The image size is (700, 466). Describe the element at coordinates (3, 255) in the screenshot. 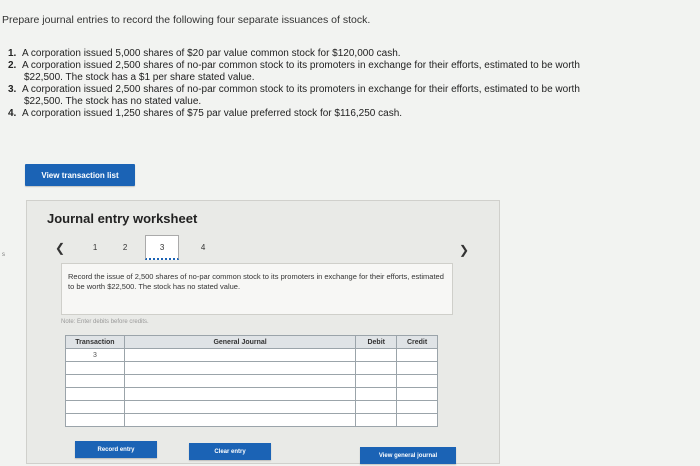

I see `side-mark: s` at that location.